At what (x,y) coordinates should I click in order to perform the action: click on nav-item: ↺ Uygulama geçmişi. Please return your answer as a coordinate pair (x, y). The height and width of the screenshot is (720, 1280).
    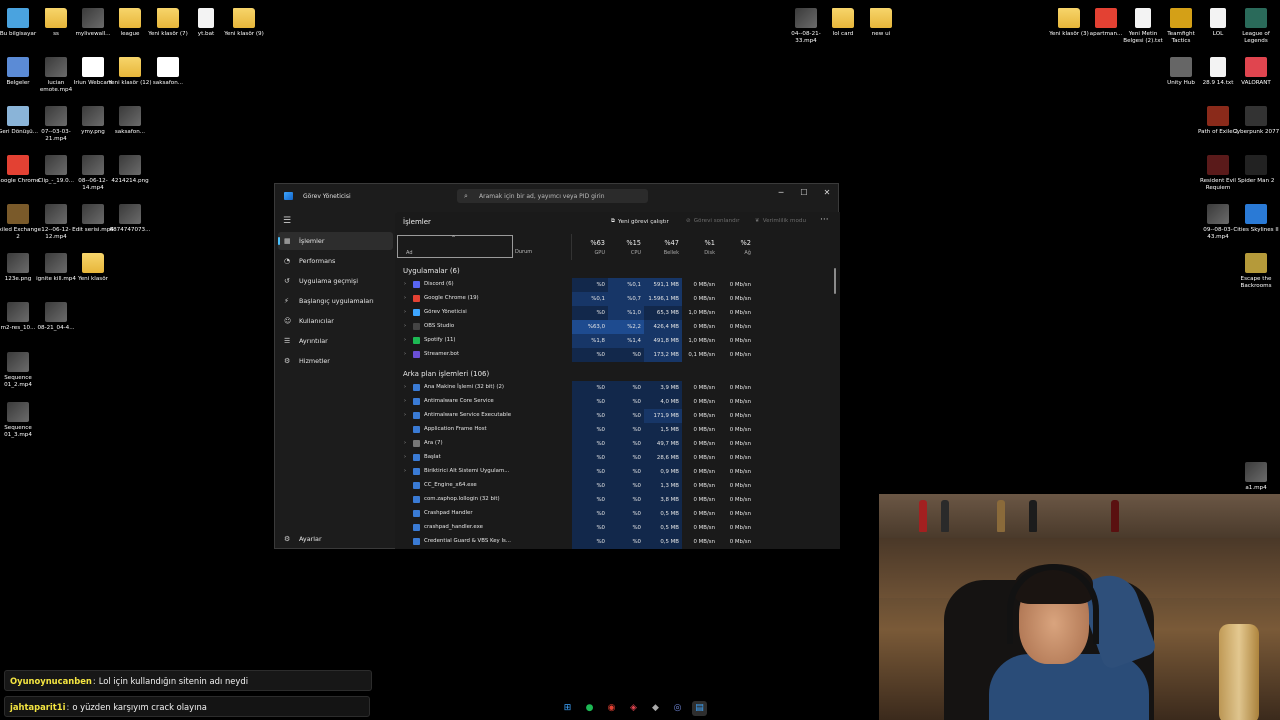
    Looking at the image, I should click on (335, 281).